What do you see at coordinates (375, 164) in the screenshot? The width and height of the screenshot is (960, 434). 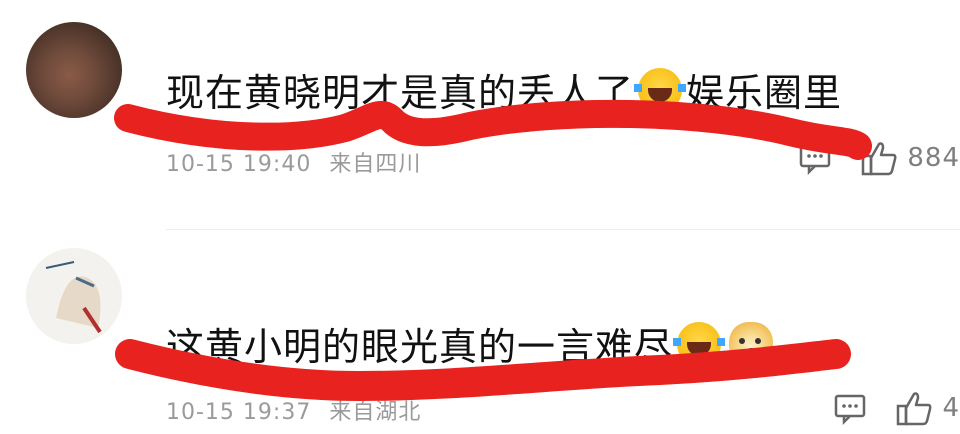 I see `comment-location: 来自四川` at bounding box center [375, 164].